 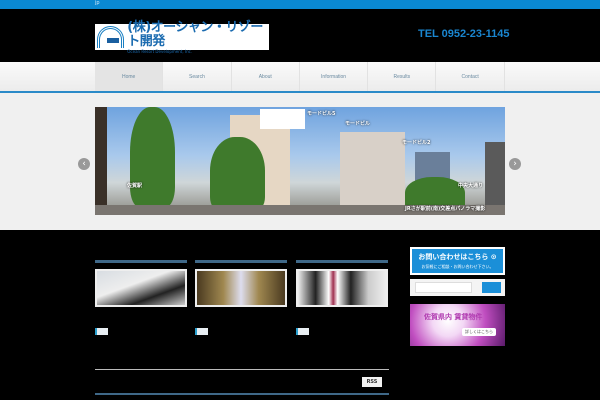 What do you see at coordinates (129, 76) in the screenshot?
I see `nav-home: Home` at bounding box center [129, 76].